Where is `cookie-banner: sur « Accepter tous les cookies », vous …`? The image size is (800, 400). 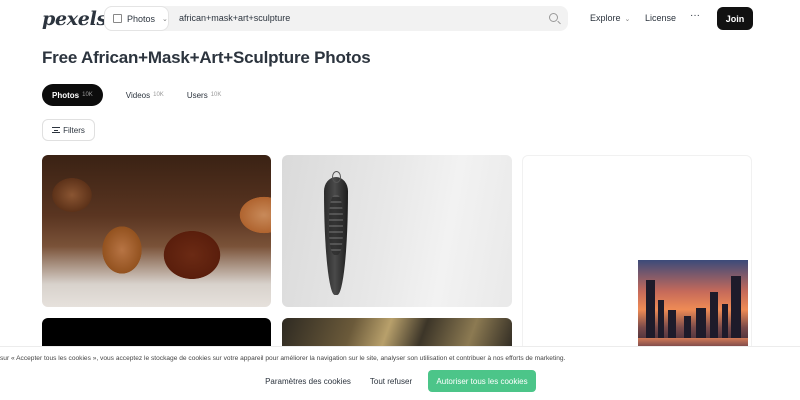
cookie-banner: sur « Accepter tous les cookies », vous … is located at coordinates (400, 373).